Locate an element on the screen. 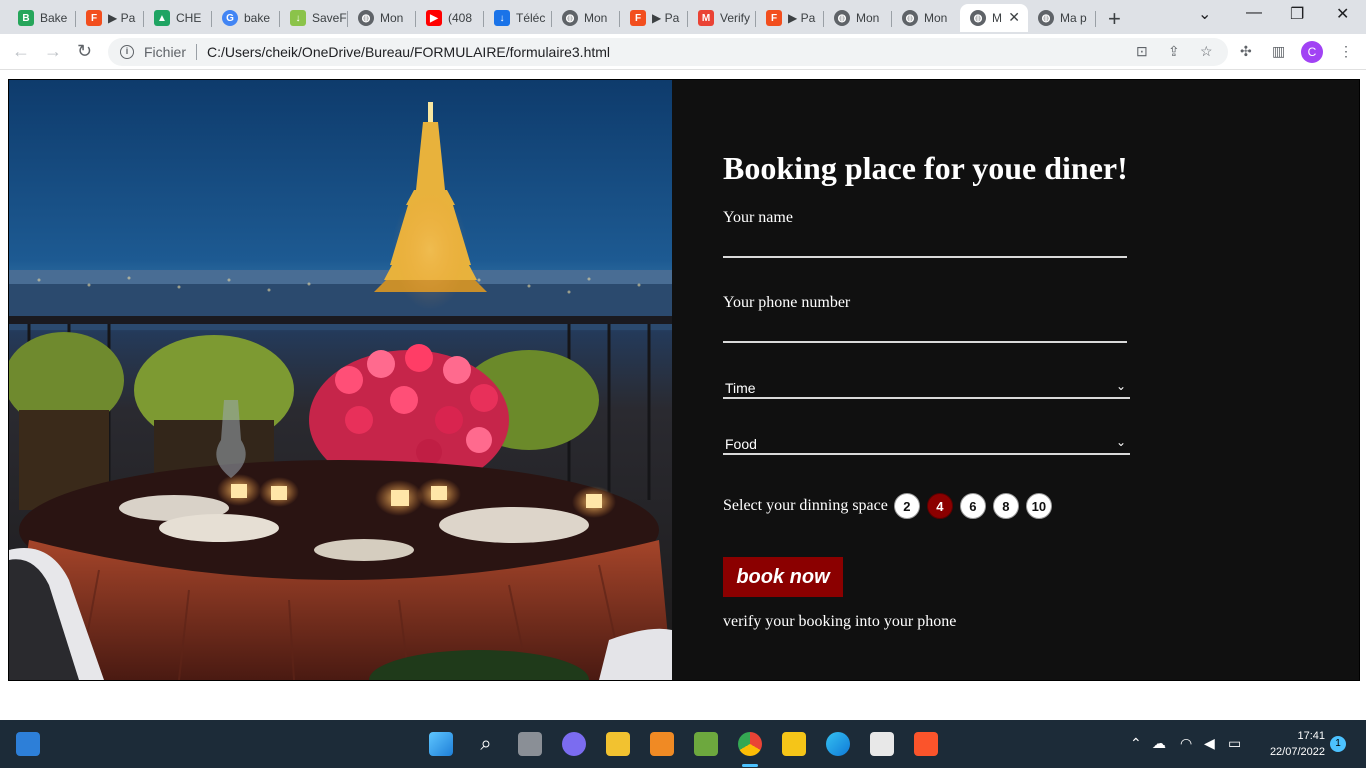 Image resolution: width=1366 pixels, height=768 pixels. close-window-icon: ✕ is located at coordinates (1342, 14).